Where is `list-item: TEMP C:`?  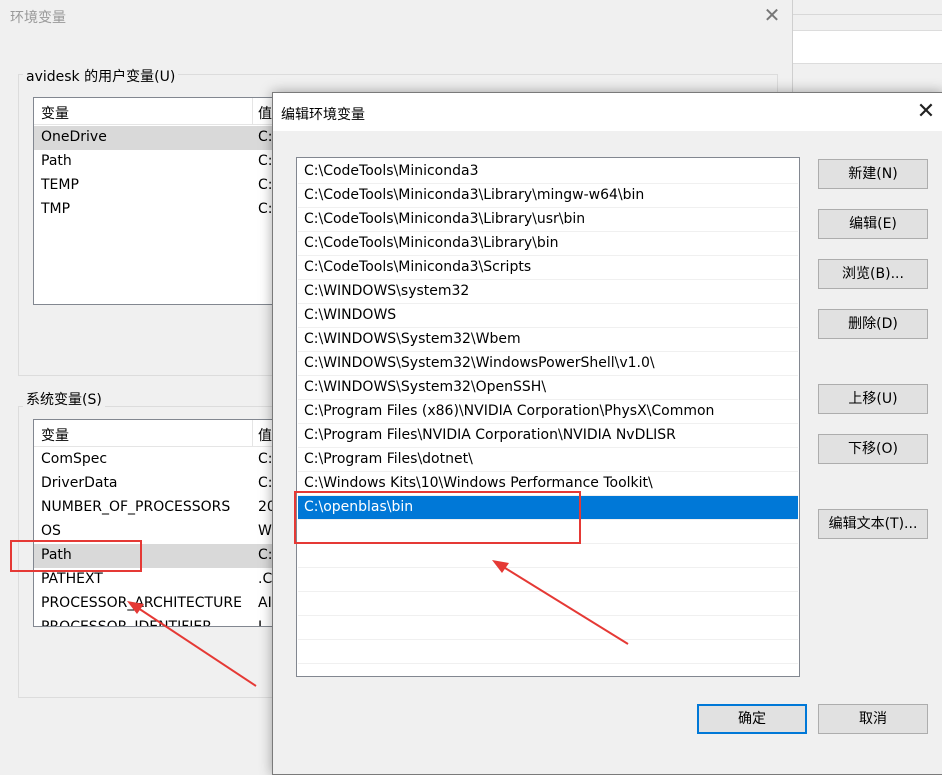
list-item: TEMP C: is located at coordinates (159, 186).